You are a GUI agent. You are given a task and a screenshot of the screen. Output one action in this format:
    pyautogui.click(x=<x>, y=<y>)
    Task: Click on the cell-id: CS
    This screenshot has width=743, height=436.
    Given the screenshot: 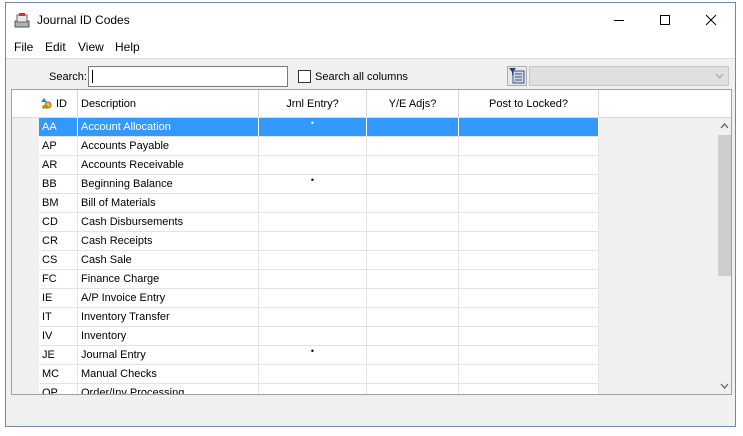 What is the action you would take?
    pyautogui.click(x=58, y=260)
    